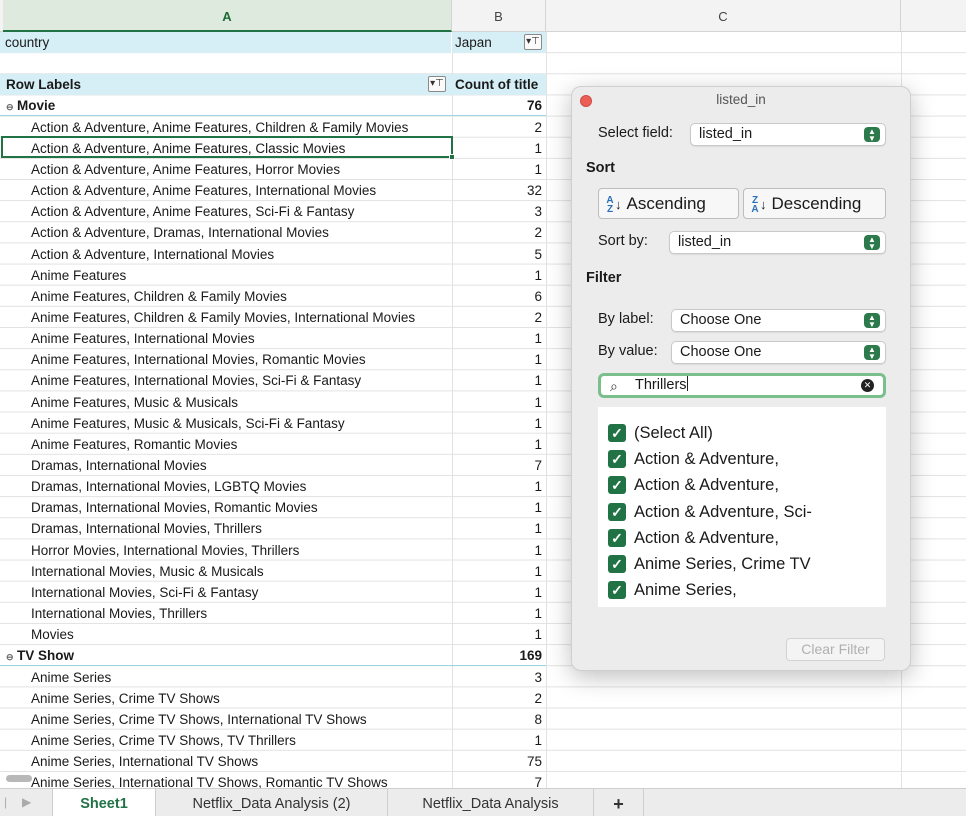  I want to click on pivot-item-label: Anime Features, Music & Musicals, so click(226, 402).